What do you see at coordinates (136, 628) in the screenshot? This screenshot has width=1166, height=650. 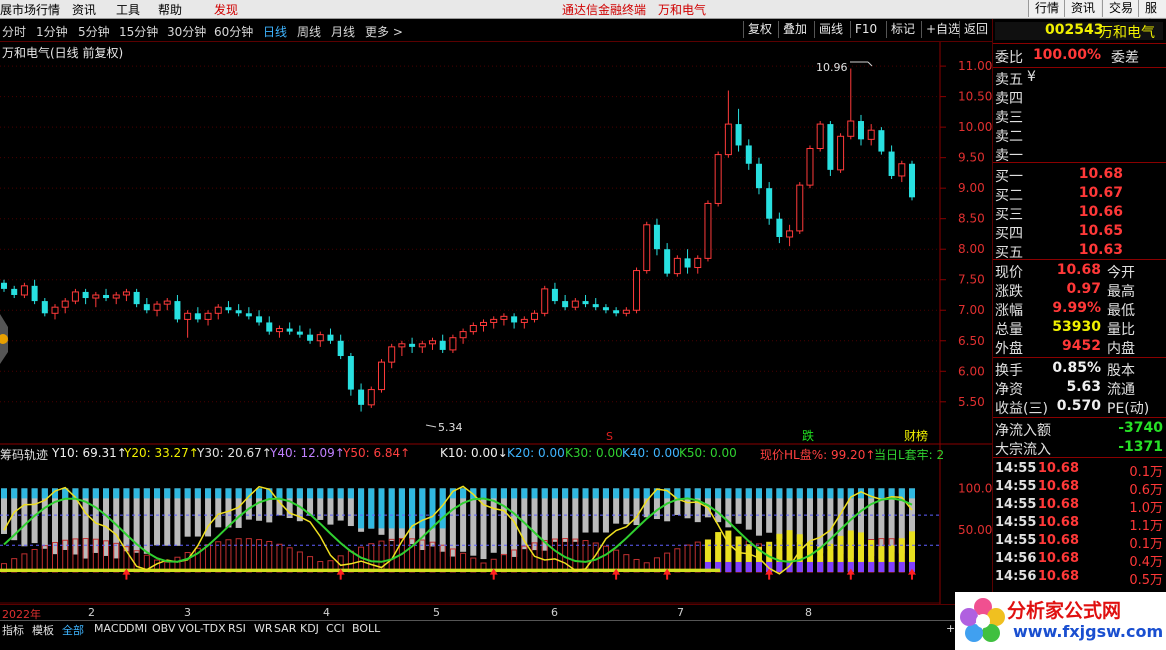 I see `tab-dmi: DMI` at bounding box center [136, 628].